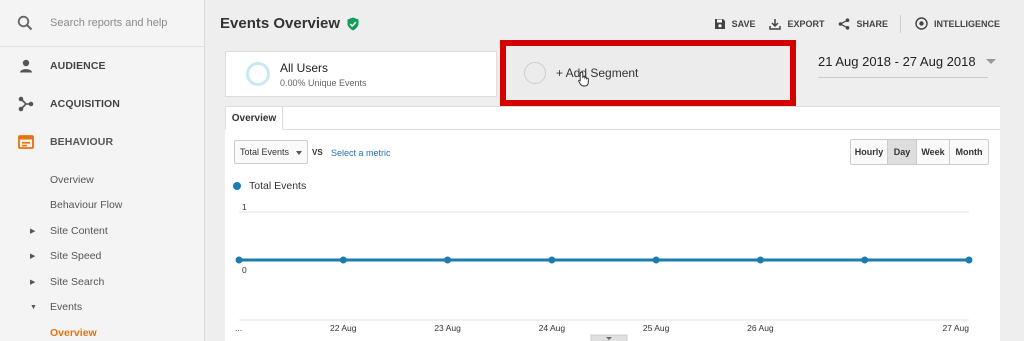 The height and width of the screenshot is (341, 1024). What do you see at coordinates (583, 79) in the screenshot?
I see `hand-cursor-icon` at bounding box center [583, 79].